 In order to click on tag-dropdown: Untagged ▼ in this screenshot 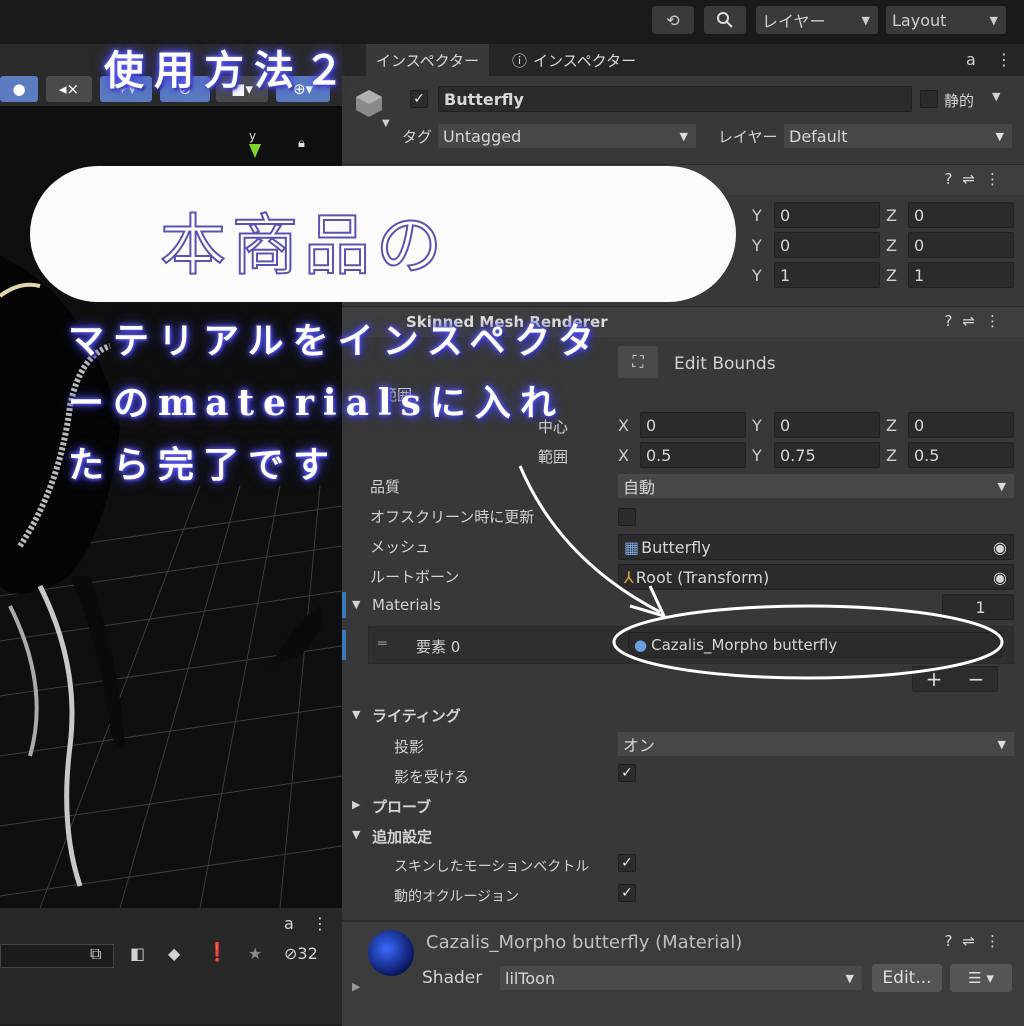, I will do `click(567, 136)`.